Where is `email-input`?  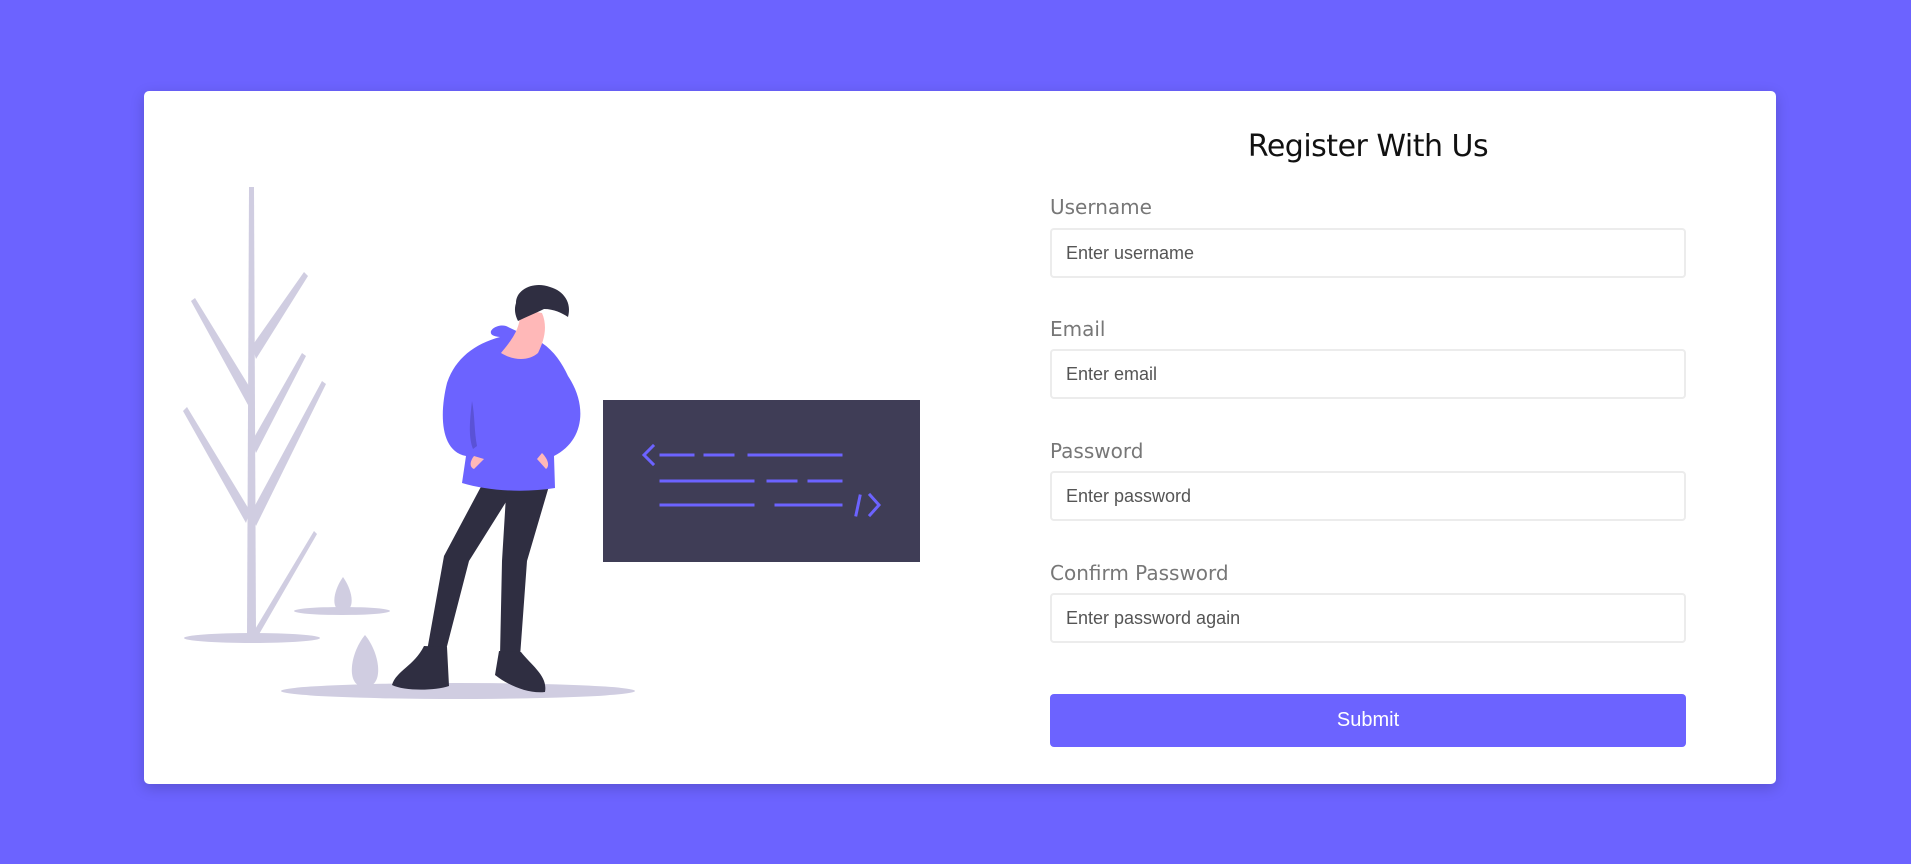
email-input is located at coordinates (1368, 374).